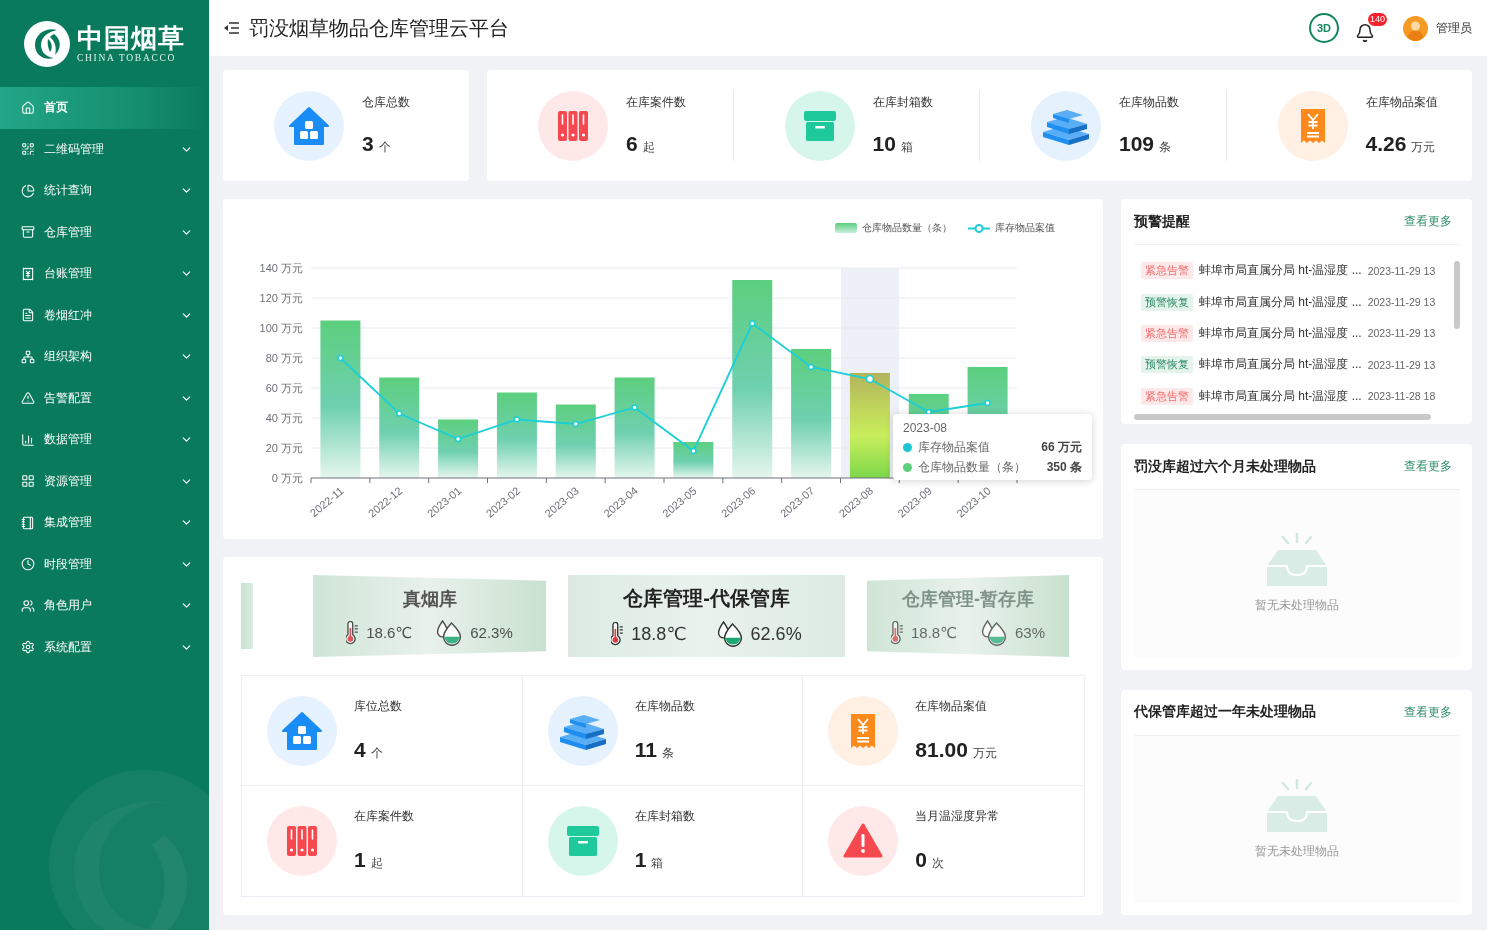  What do you see at coordinates (284, 448) in the screenshot?
I see `axis-label: 20 万元` at bounding box center [284, 448].